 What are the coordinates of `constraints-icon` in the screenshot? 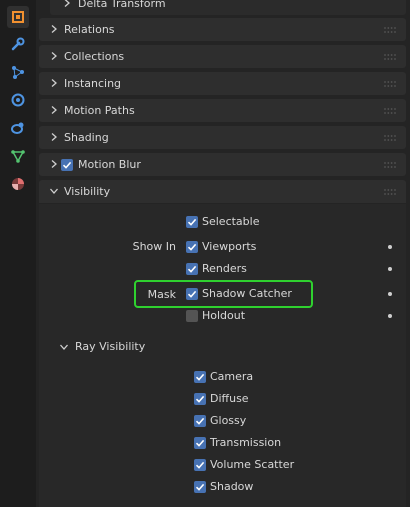 It's located at (17, 128).